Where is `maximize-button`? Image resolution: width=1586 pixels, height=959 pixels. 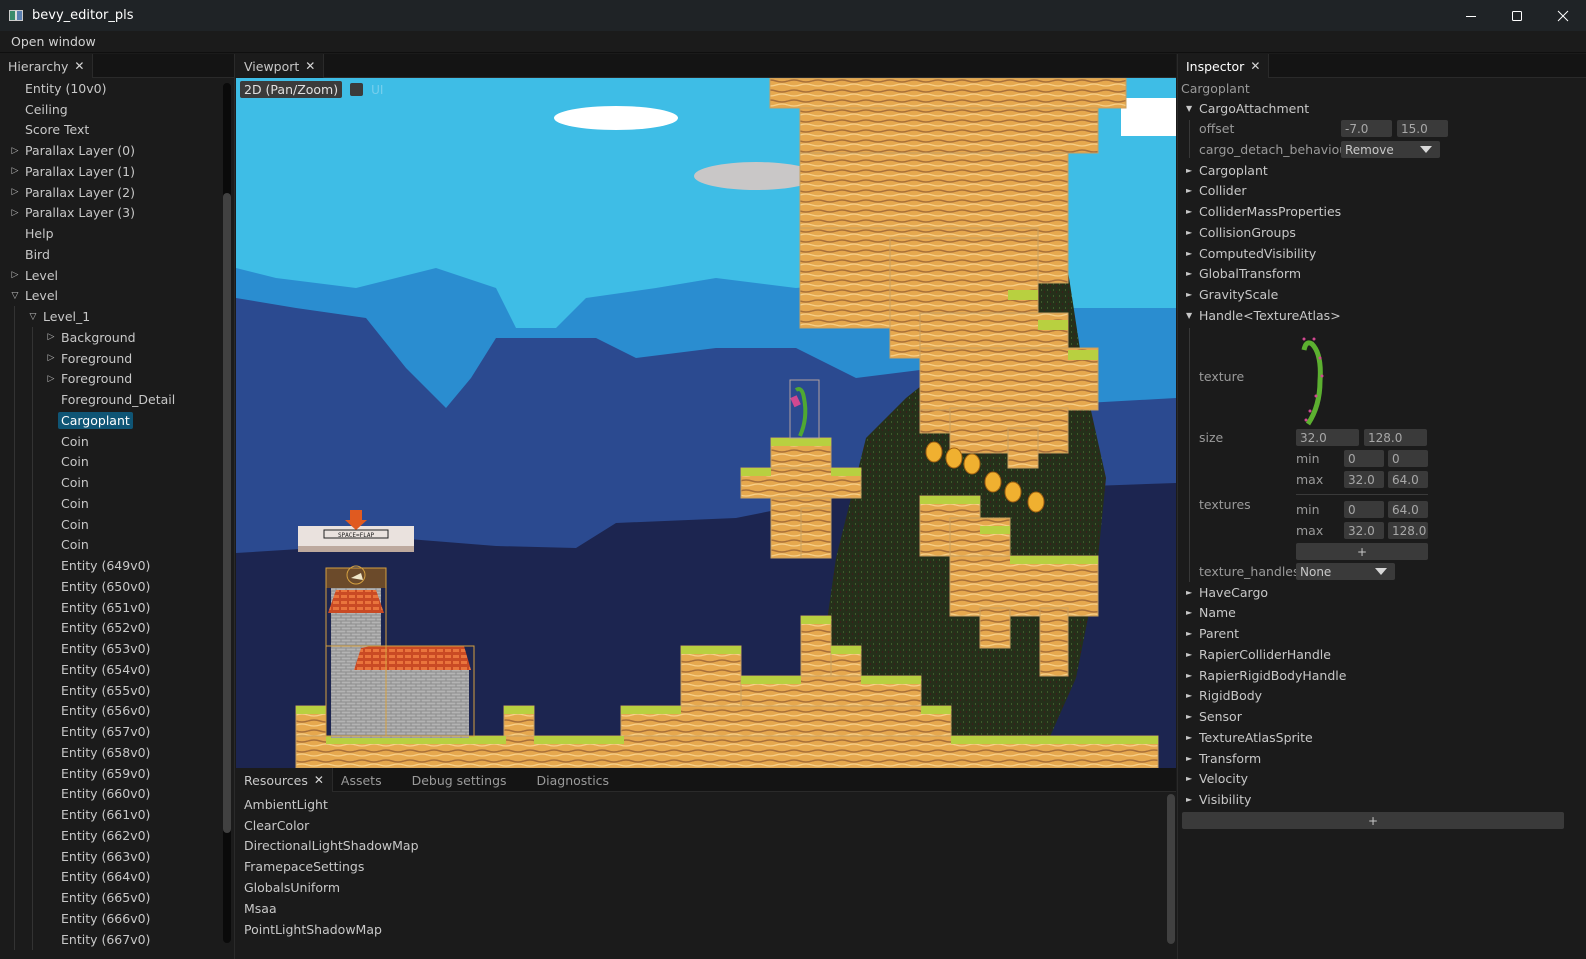
maximize-button is located at coordinates (1517, 15).